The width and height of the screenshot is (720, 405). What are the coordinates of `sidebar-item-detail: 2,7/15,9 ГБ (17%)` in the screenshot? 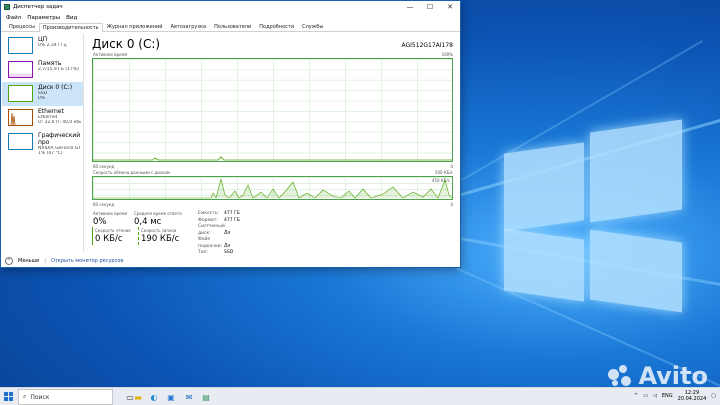 It's located at (58, 69).